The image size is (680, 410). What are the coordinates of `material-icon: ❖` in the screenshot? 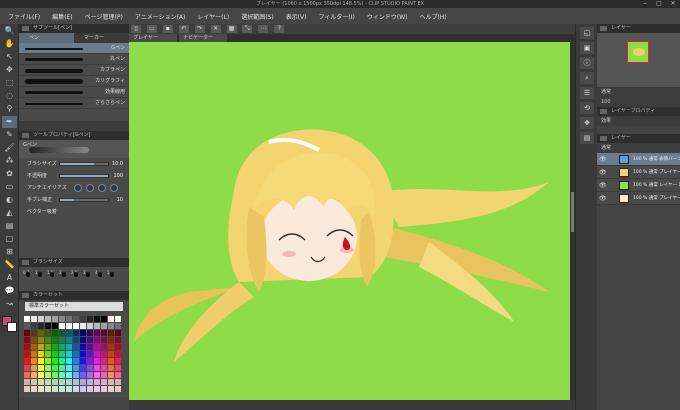 It's located at (587, 123).